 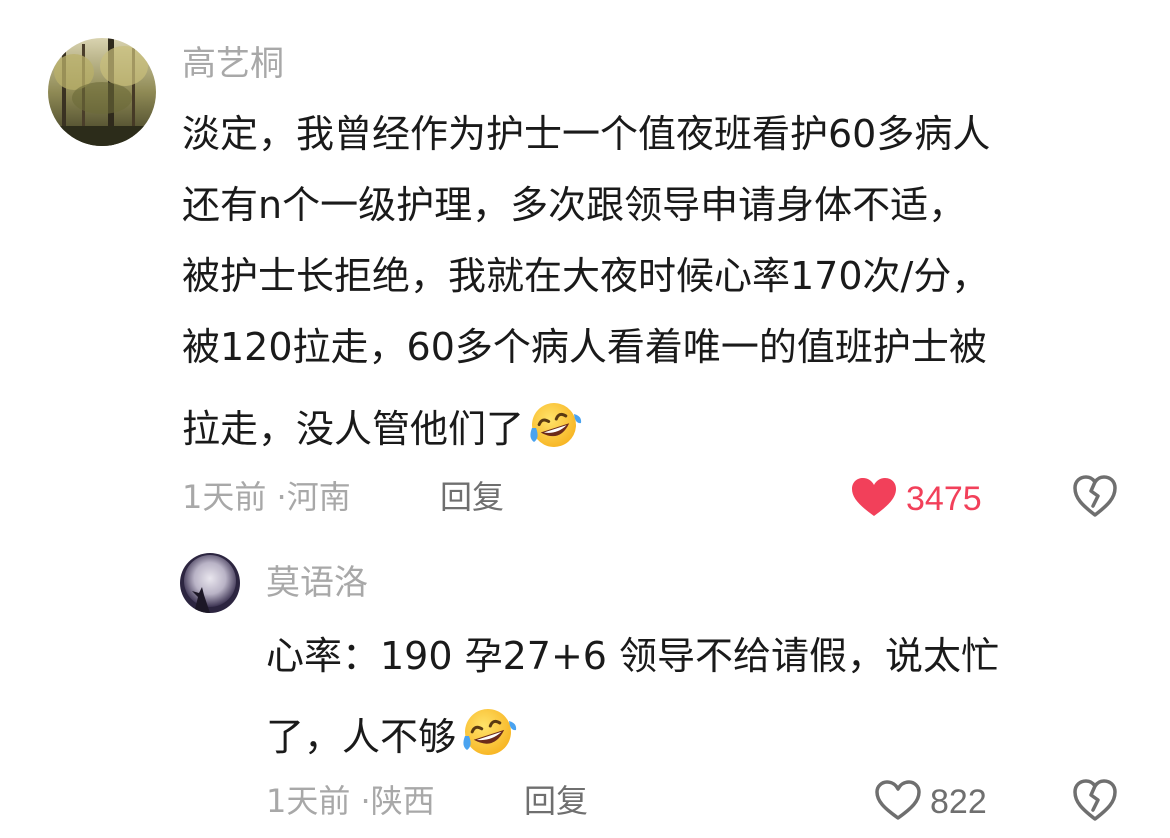 I want to click on comment-text-line: 心率：190 孕27+6 领导不给请假，说太忙, so click(x=633, y=656).